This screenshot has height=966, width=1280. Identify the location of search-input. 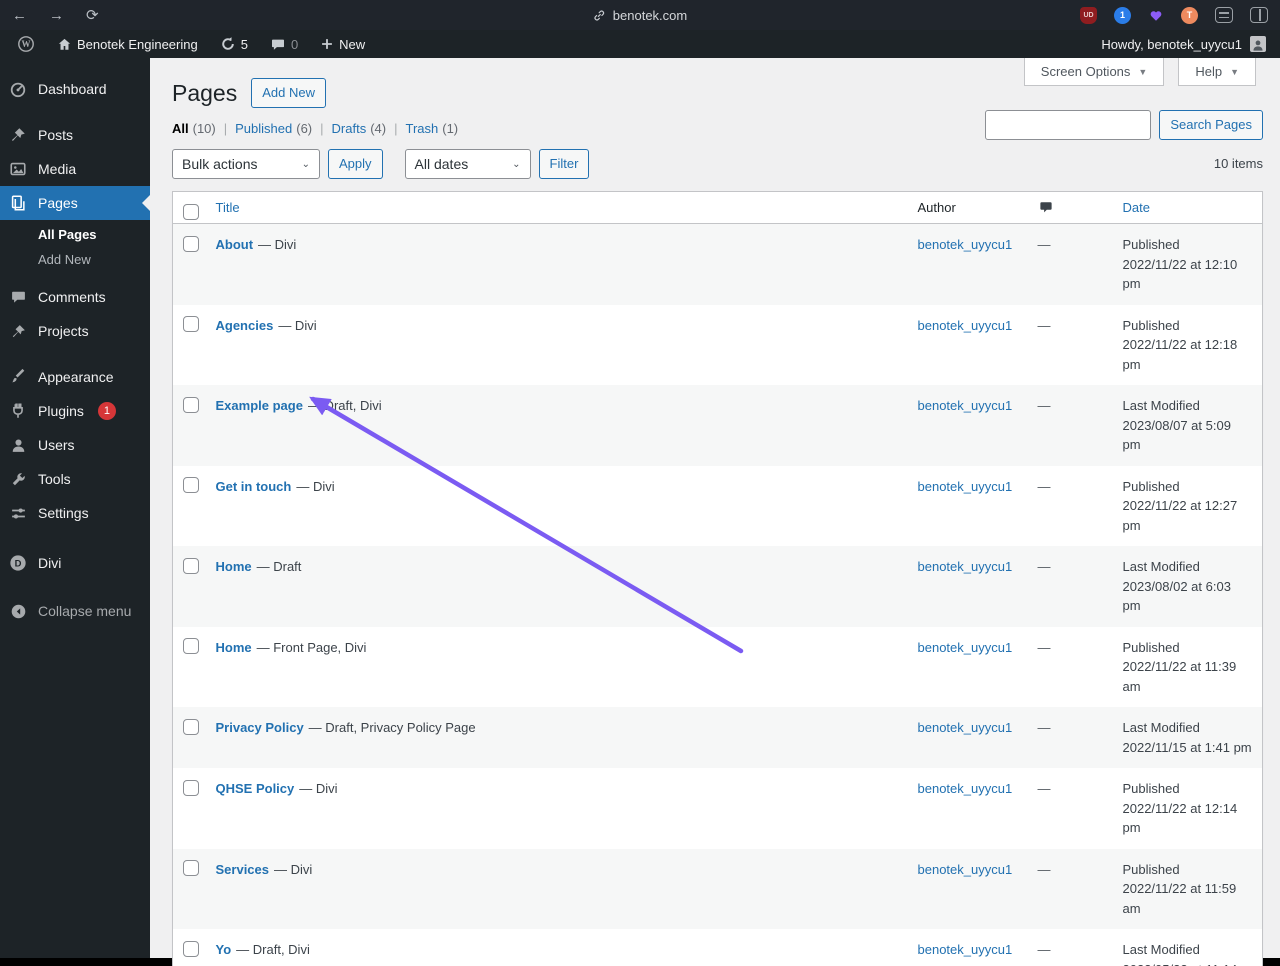
(1068, 125).